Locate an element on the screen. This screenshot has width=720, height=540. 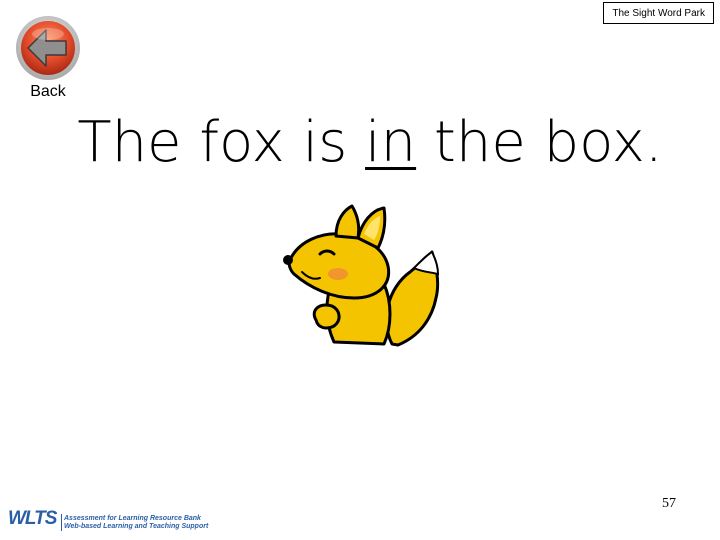
sentence-before: The fox is is located at coordinates (221, 142).